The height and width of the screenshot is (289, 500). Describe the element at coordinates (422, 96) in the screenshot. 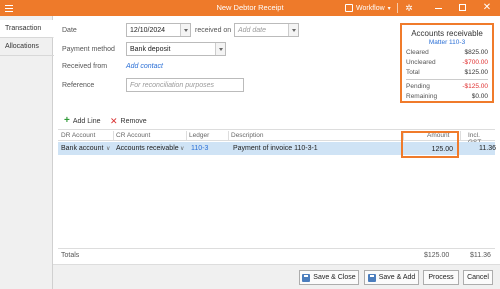

I see `ar-label: Remaining` at that location.